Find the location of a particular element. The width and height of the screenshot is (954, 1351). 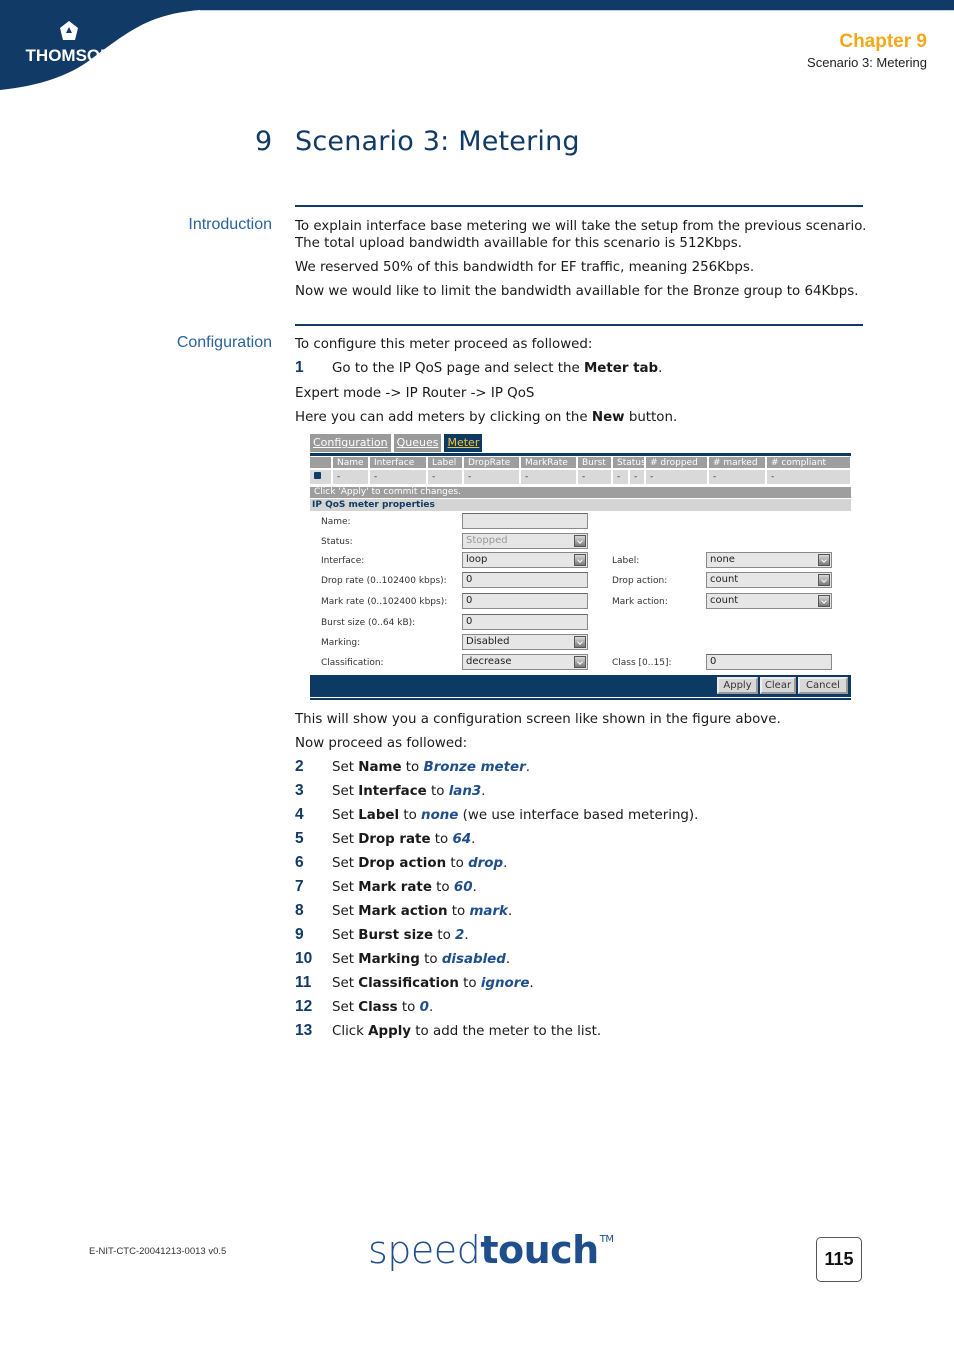

classification-label: Classification: is located at coordinates (352, 663).